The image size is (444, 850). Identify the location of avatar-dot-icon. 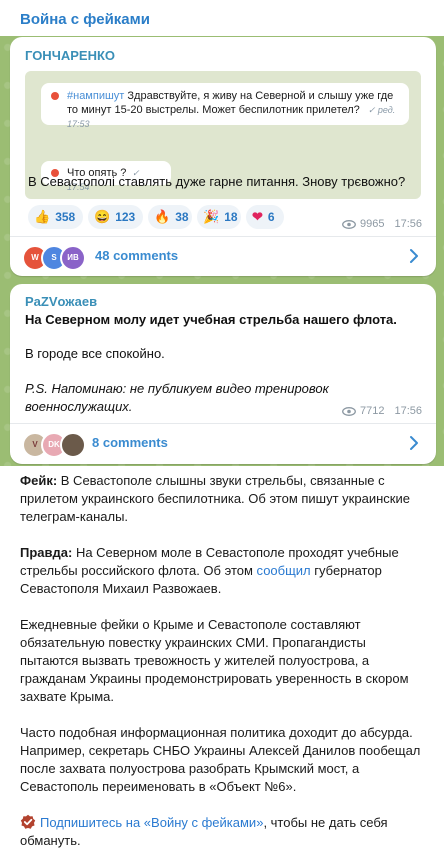
(55, 96).